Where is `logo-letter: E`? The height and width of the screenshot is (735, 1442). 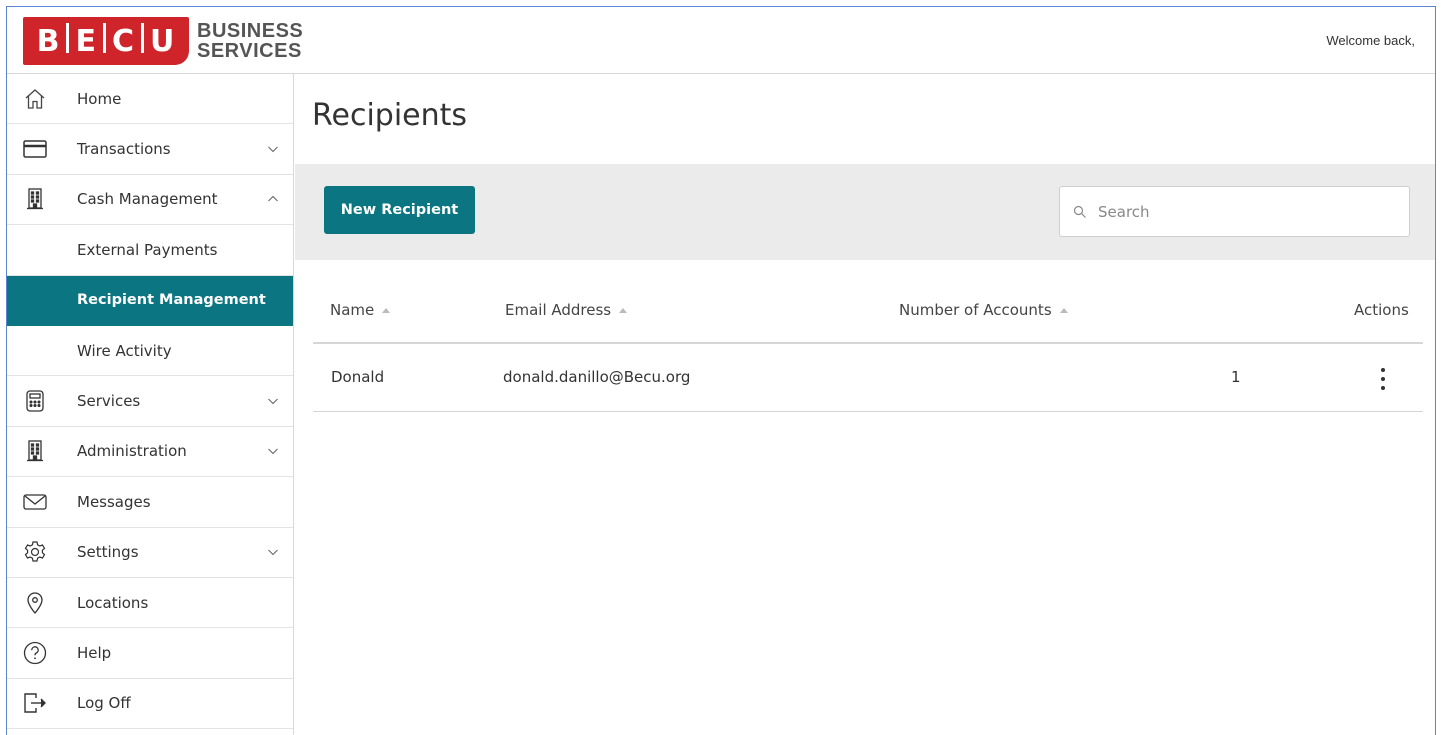 logo-letter: E is located at coordinates (86, 41).